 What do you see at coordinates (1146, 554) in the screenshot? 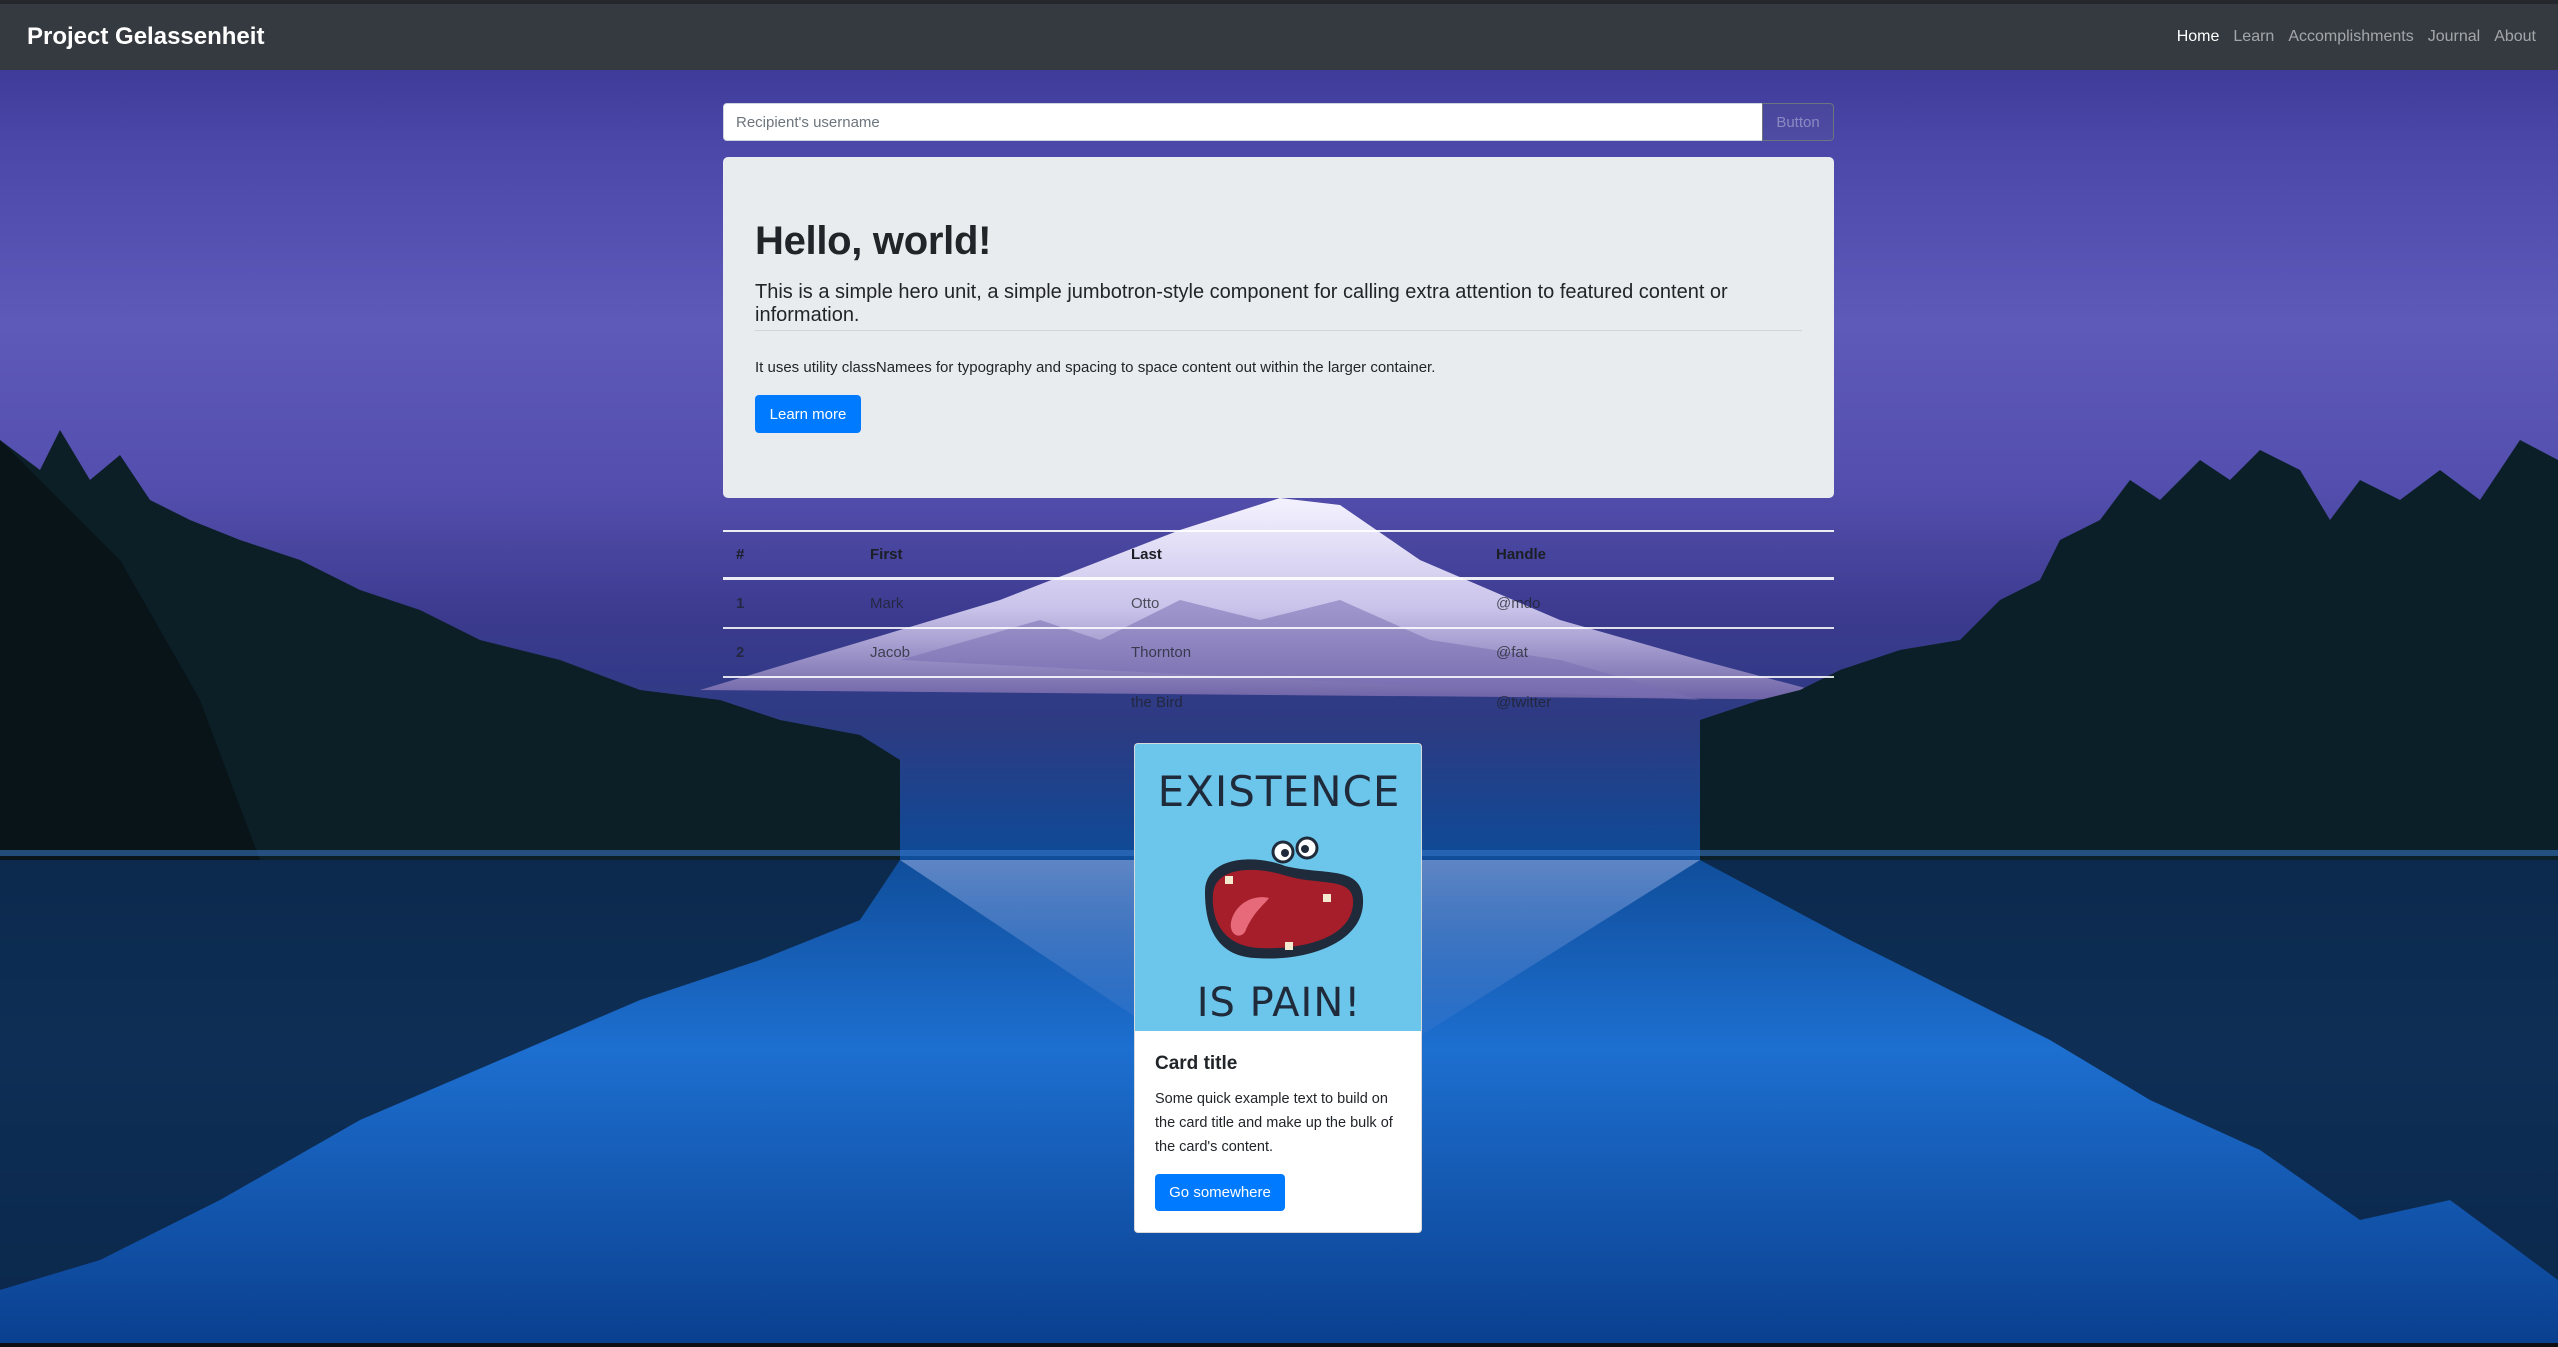
I see `header-last: Last` at bounding box center [1146, 554].